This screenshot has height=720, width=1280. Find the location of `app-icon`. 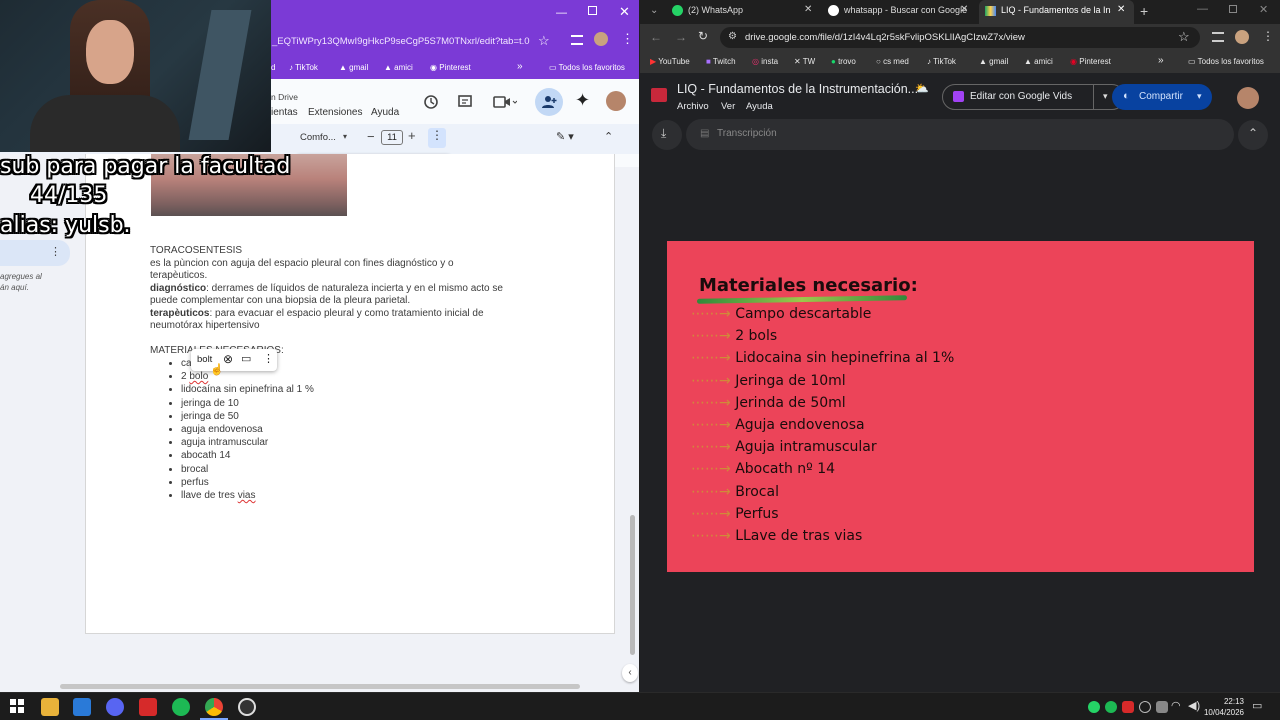

app-icon is located at coordinates (148, 707).